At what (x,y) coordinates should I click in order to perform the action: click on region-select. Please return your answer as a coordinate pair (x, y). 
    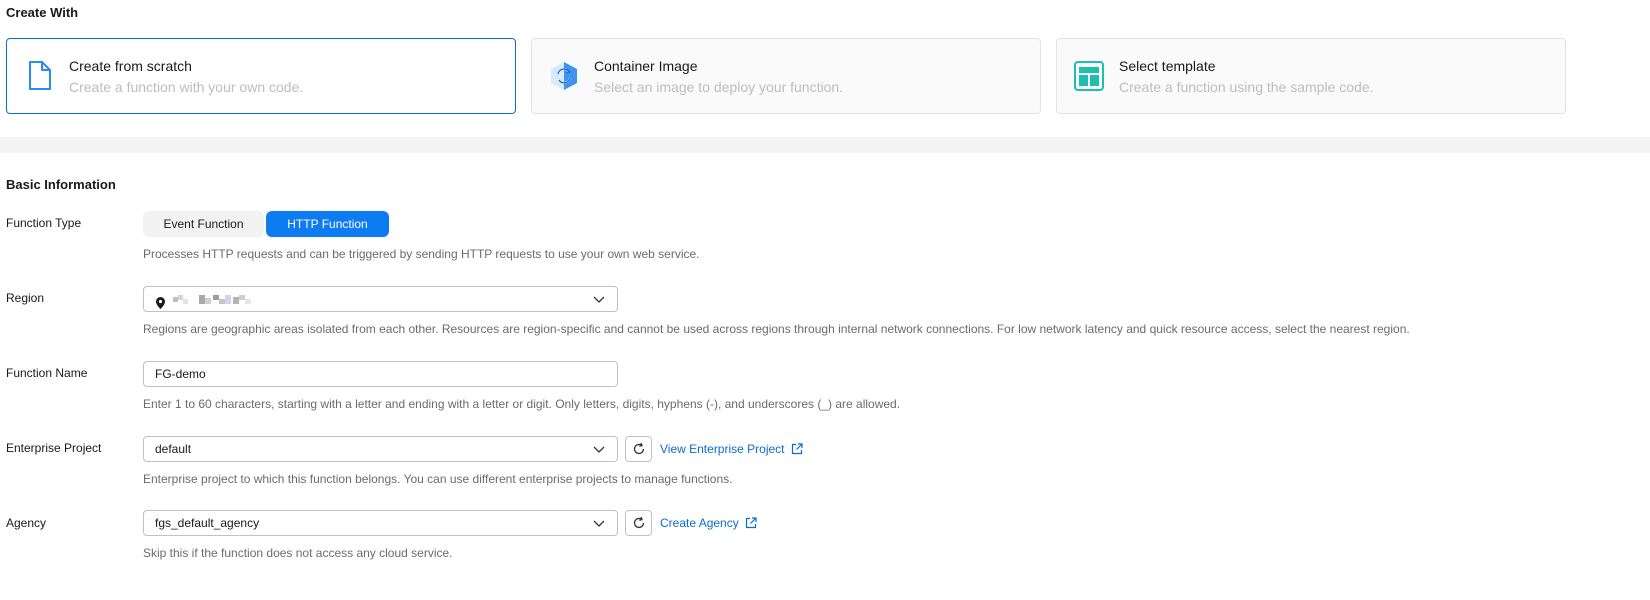
    Looking at the image, I should click on (380, 299).